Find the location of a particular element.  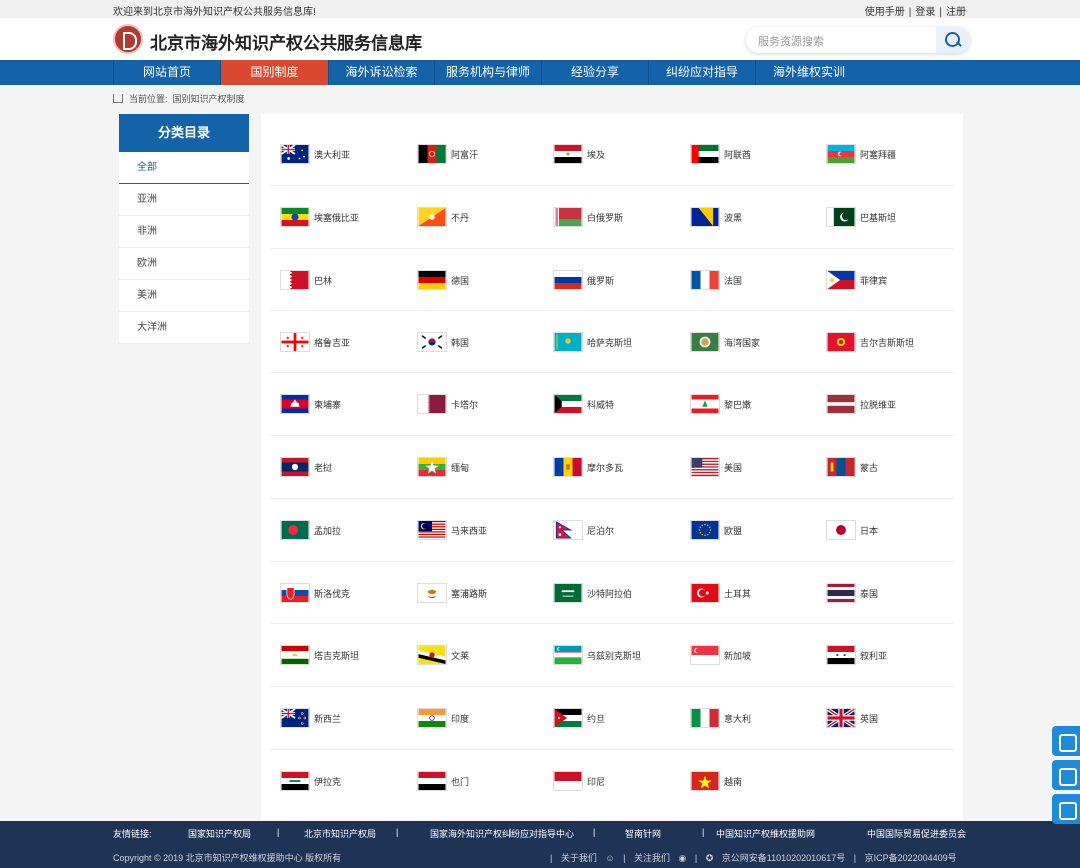

cambodia-flag-icon is located at coordinates (295, 404).